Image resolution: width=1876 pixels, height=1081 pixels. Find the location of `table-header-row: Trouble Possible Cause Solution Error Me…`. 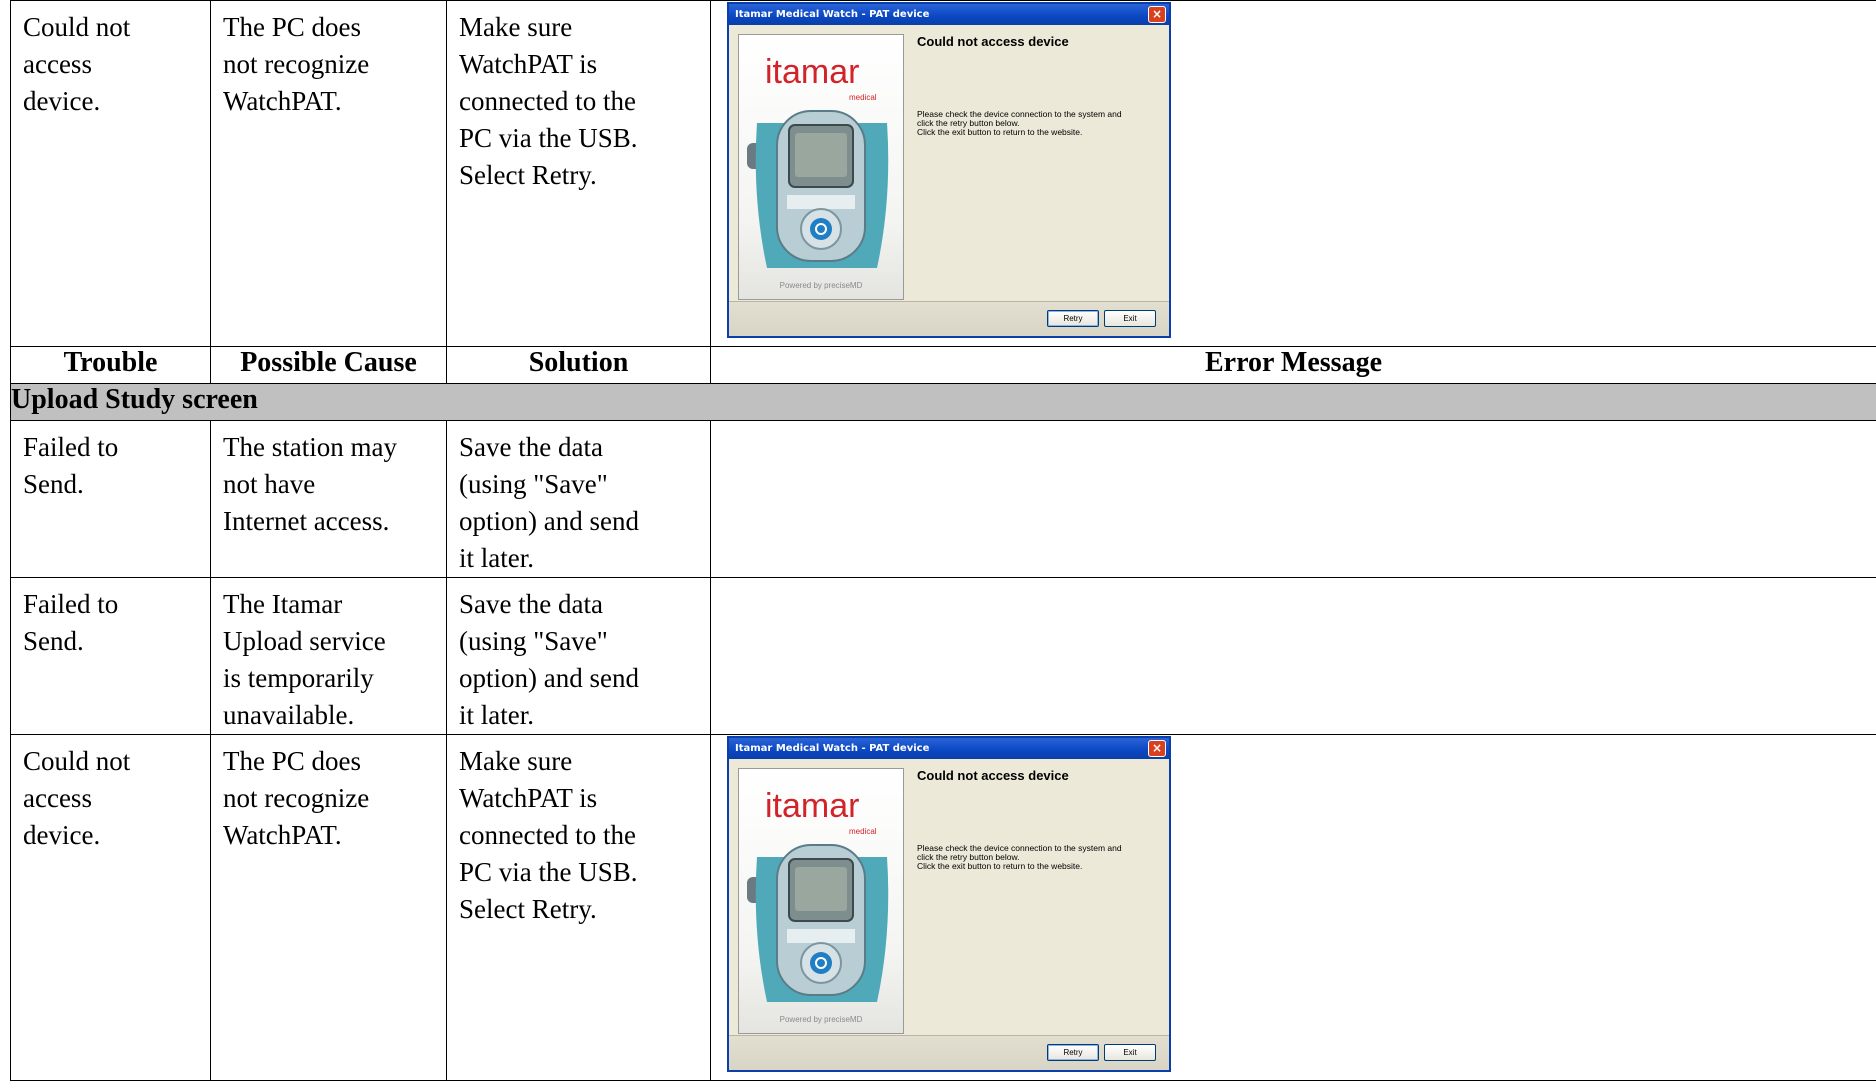

table-header-row: Trouble Possible Cause Solution Error Me… is located at coordinates (943, 365).